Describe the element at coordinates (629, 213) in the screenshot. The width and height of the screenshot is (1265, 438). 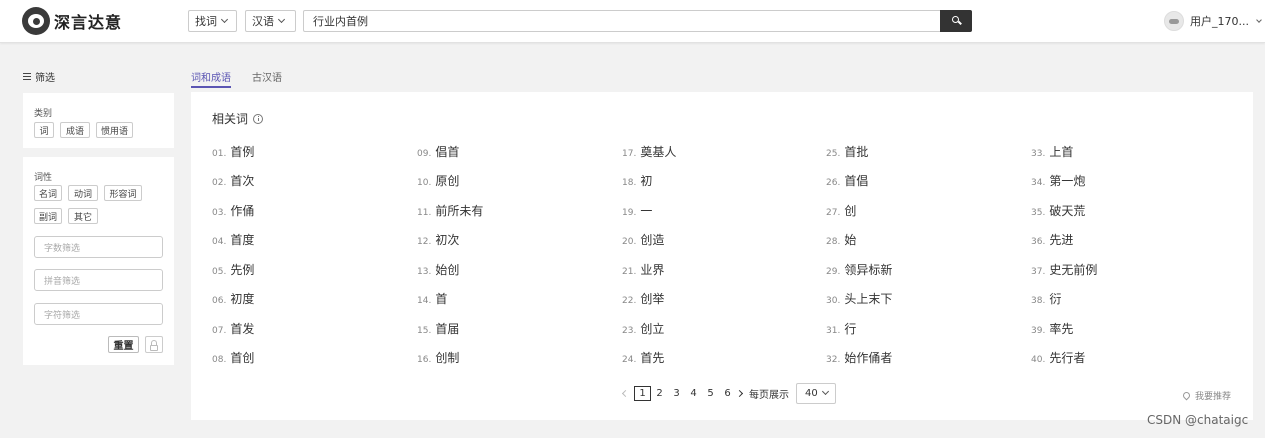
I see `word-index: 19.` at that location.